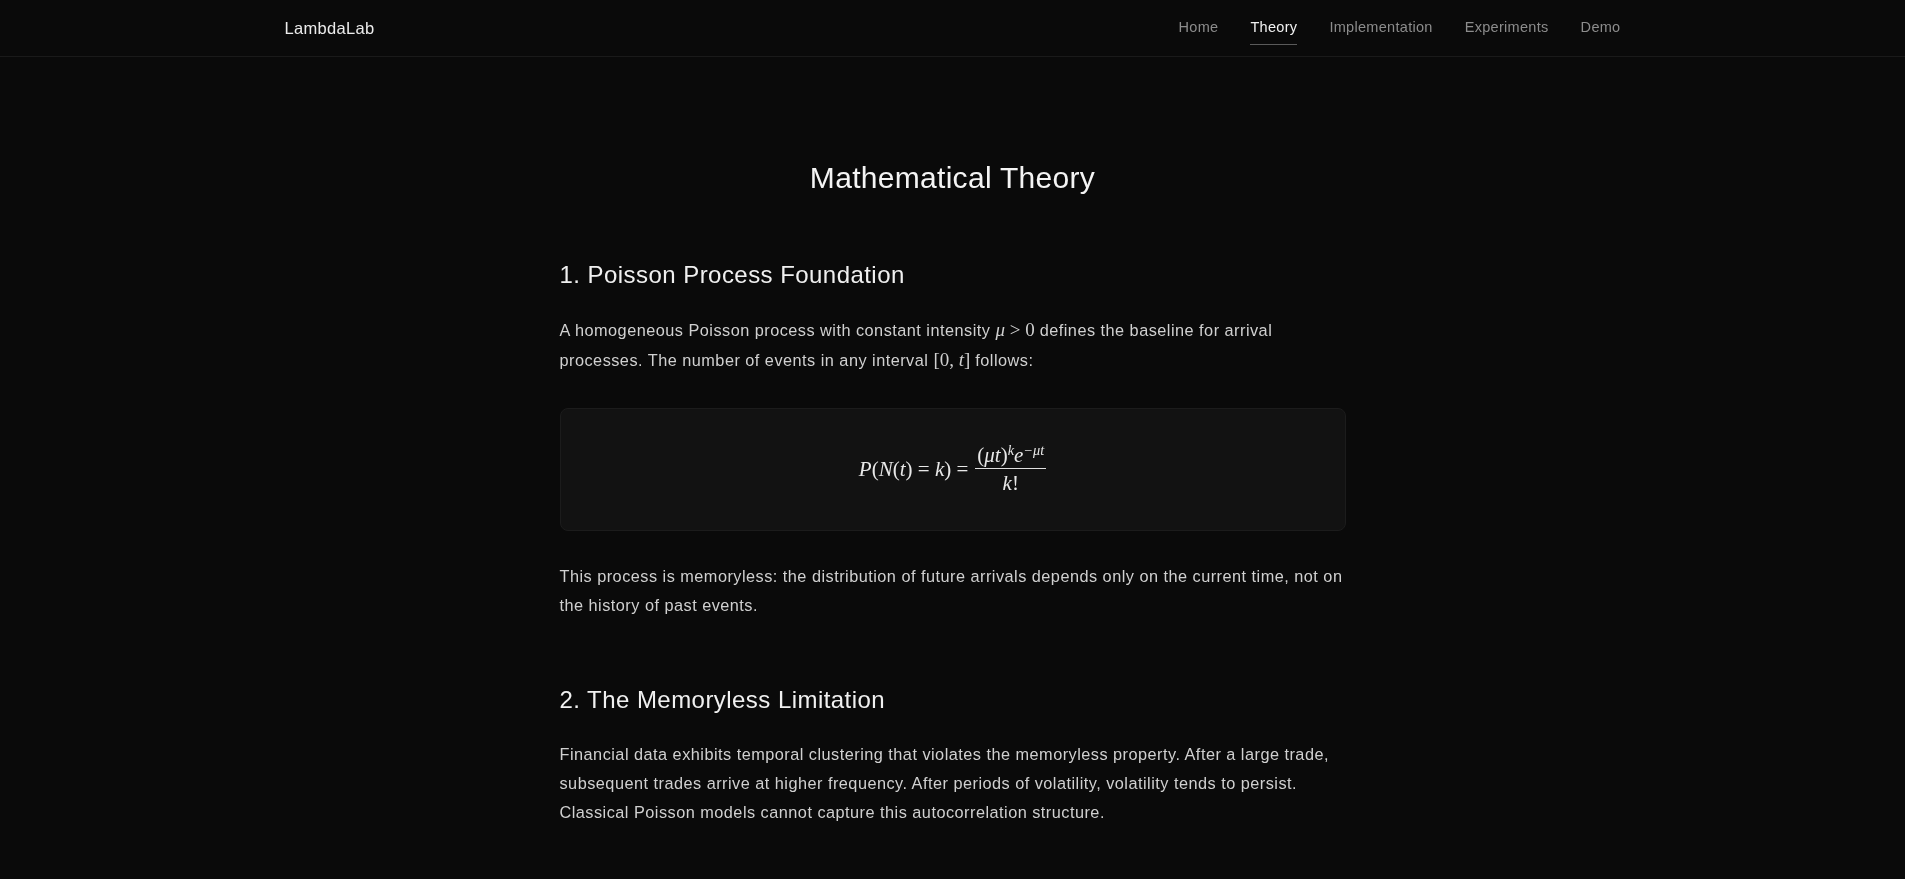  I want to click on equation: P(N(t) = k) = (μt)$^{k}$e$^{−μt}$ k!, so click(952, 469).